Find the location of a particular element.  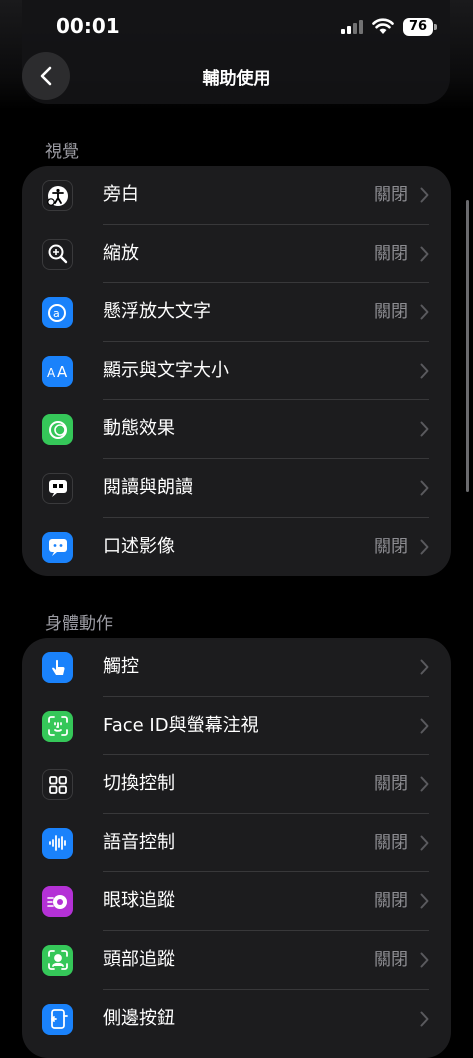

row-label: 懸浮放大文字 is located at coordinates (157, 312).